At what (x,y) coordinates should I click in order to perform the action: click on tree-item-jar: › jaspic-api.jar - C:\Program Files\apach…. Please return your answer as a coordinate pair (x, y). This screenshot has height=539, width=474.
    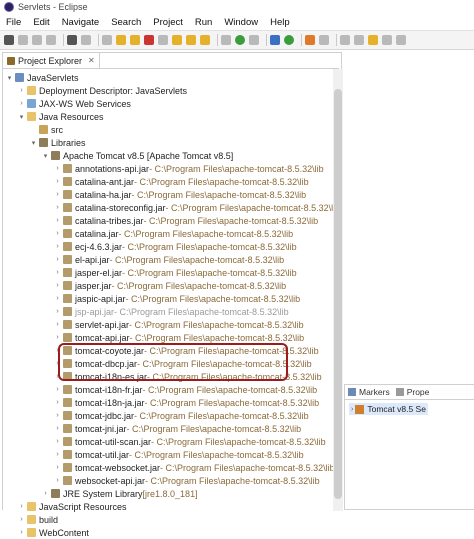
    Looking at the image, I should click on (176, 298).